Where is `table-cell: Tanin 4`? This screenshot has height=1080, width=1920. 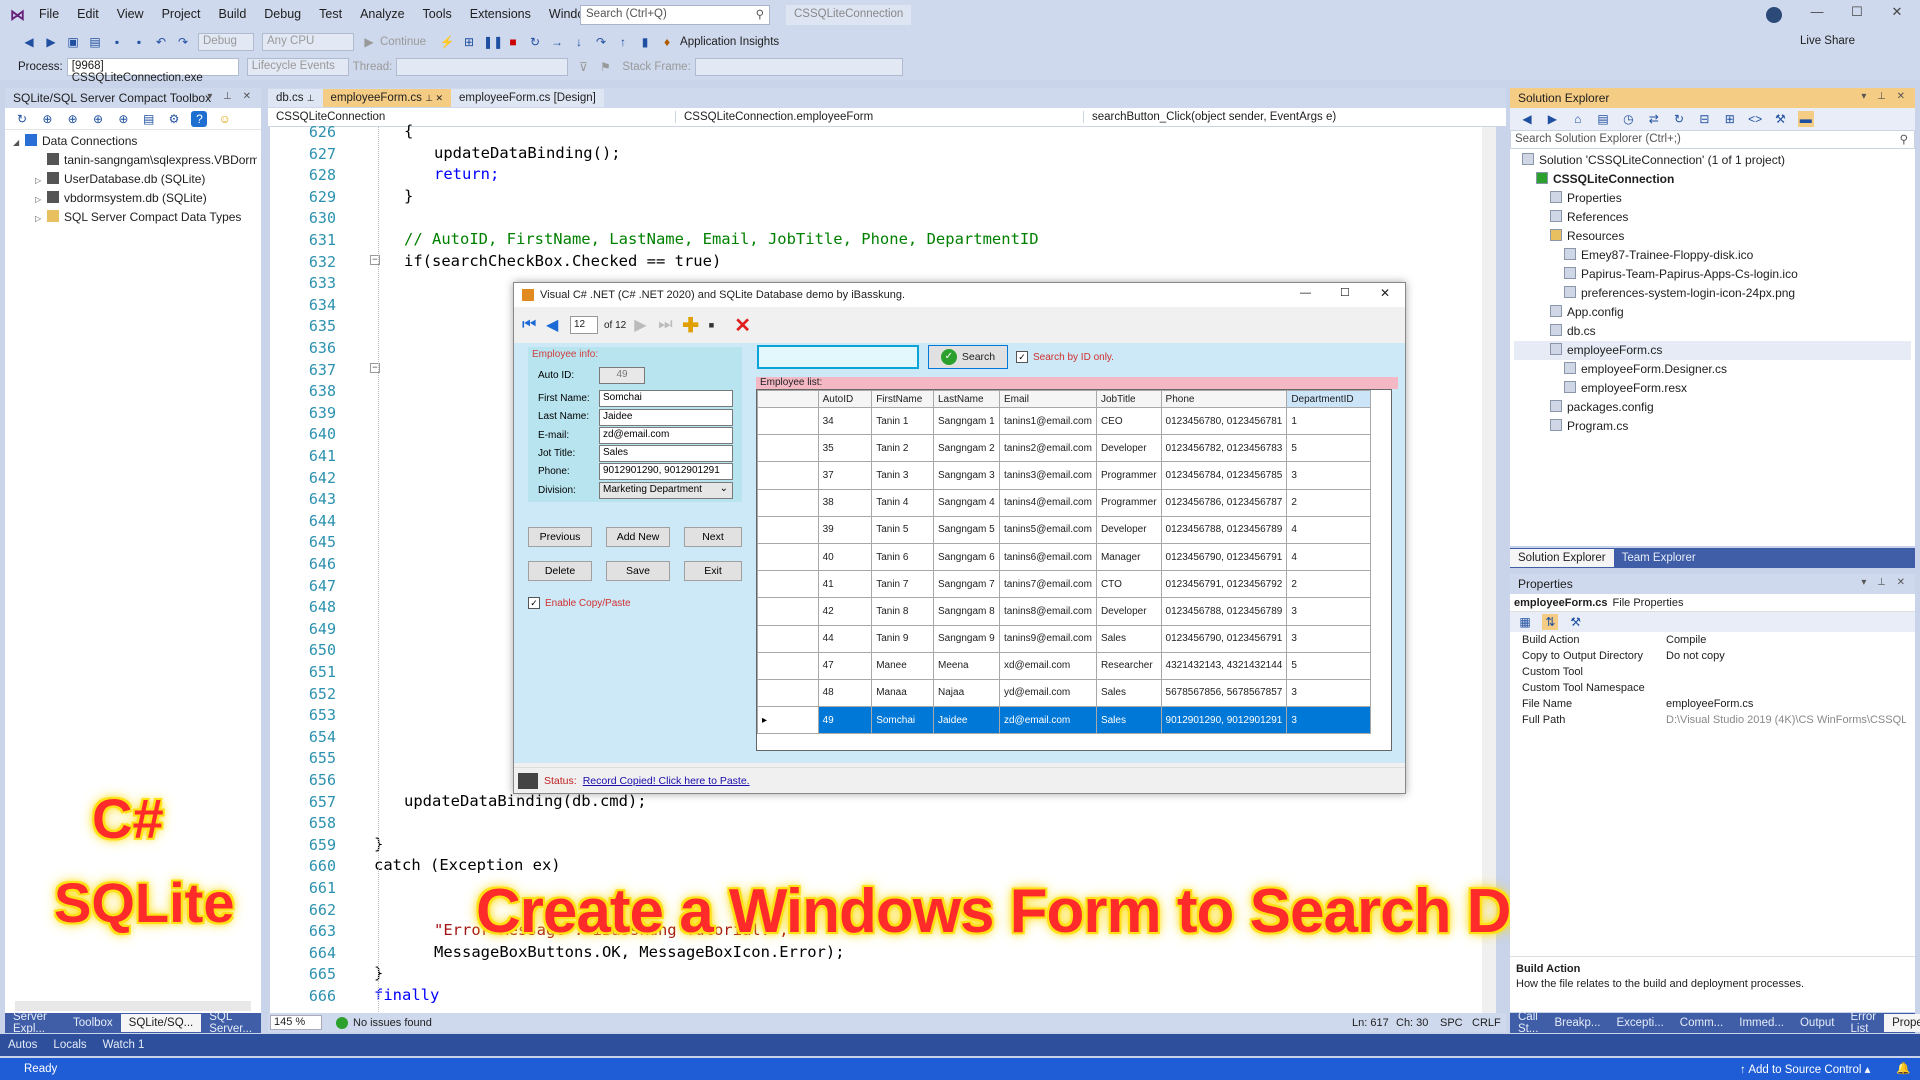 table-cell: Tanin 4 is located at coordinates (902, 502).